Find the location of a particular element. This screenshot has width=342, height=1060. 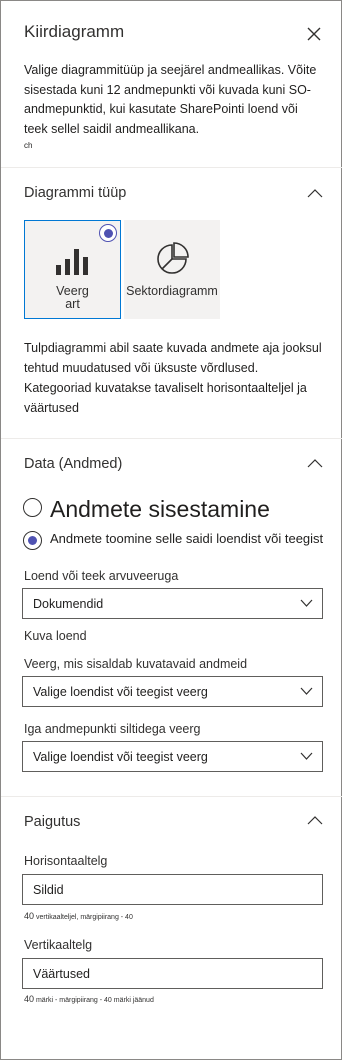

show-list-link: Kuva loend is located at coordinates (55, 636).